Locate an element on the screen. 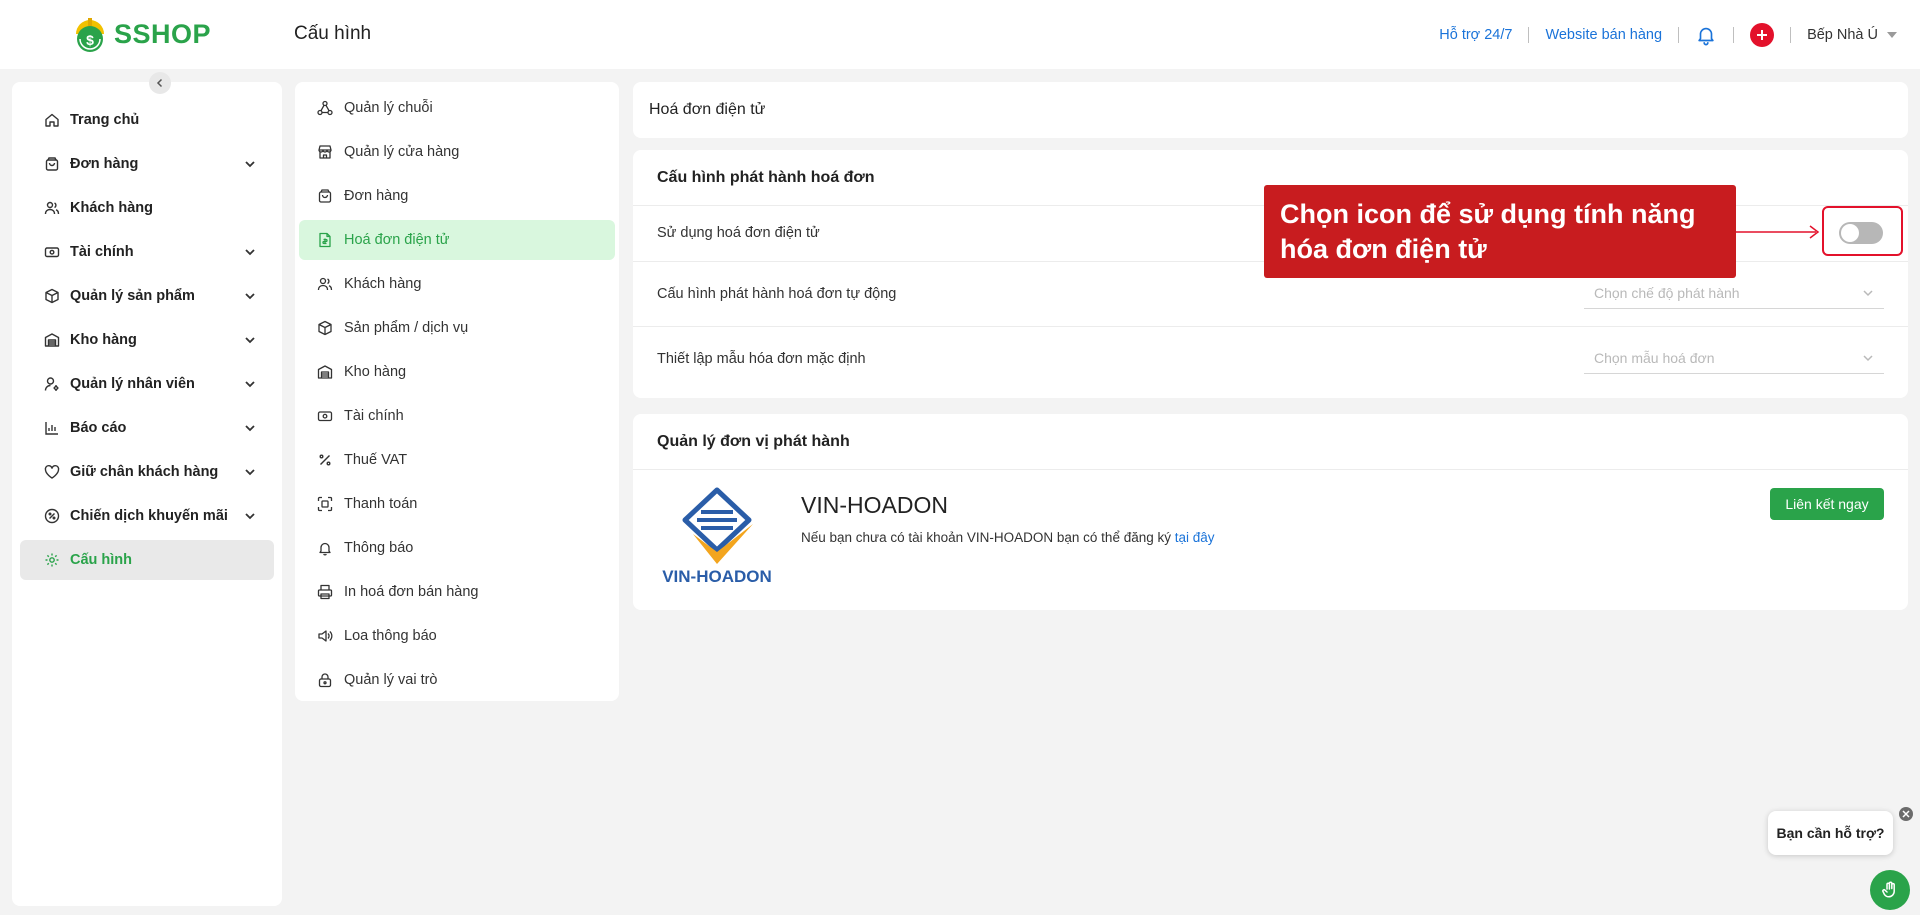 The height and width of the screenshot is (915, 1920). section-title: Hoá đơn điện tử is located at coordinates (707, 109).